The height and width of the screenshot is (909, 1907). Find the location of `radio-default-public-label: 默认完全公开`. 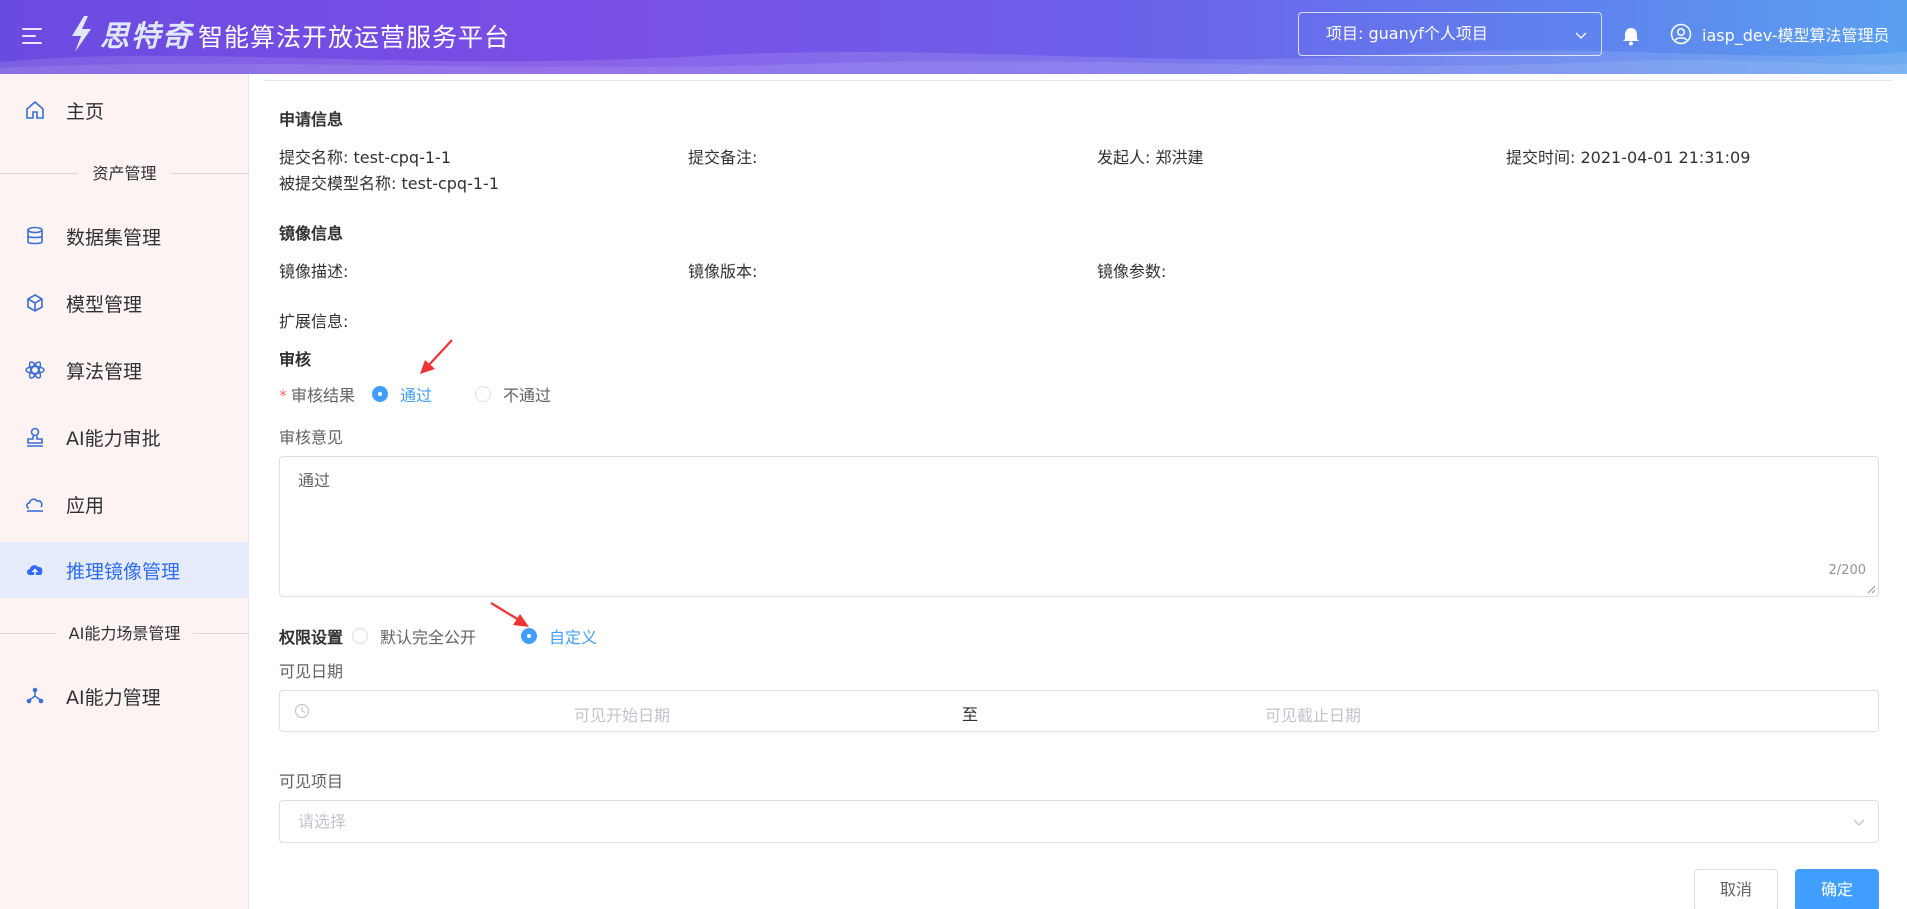

radio-default-public-label: 默认完全公开 is located at coordinates (428, 637).